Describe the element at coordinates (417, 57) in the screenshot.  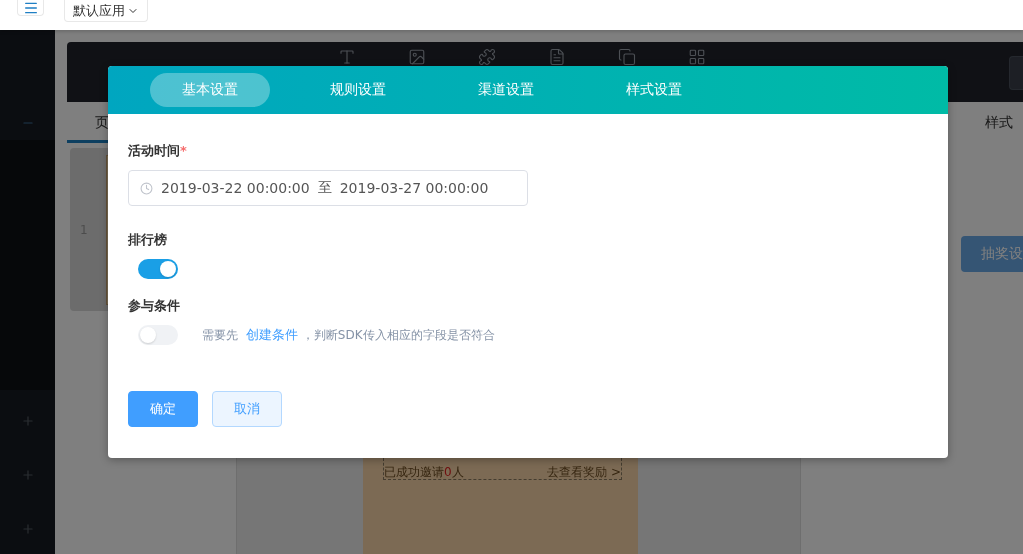
I see `image-icon` at that location.